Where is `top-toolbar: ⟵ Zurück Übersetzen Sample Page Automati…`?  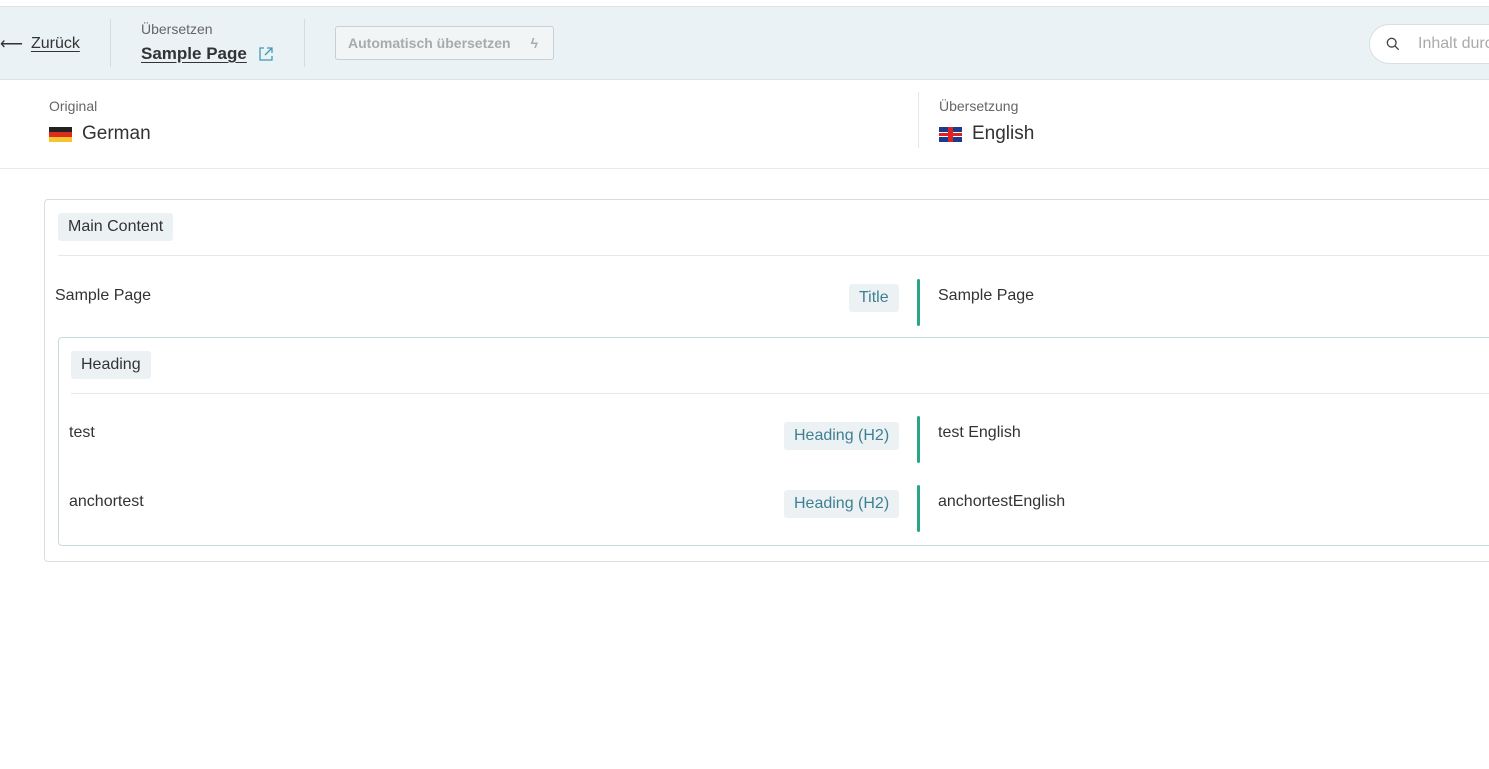 top-toolbar: ⟵ Zurück Übersetzen Sample Page Automati… is located at coordinates (744, 43).